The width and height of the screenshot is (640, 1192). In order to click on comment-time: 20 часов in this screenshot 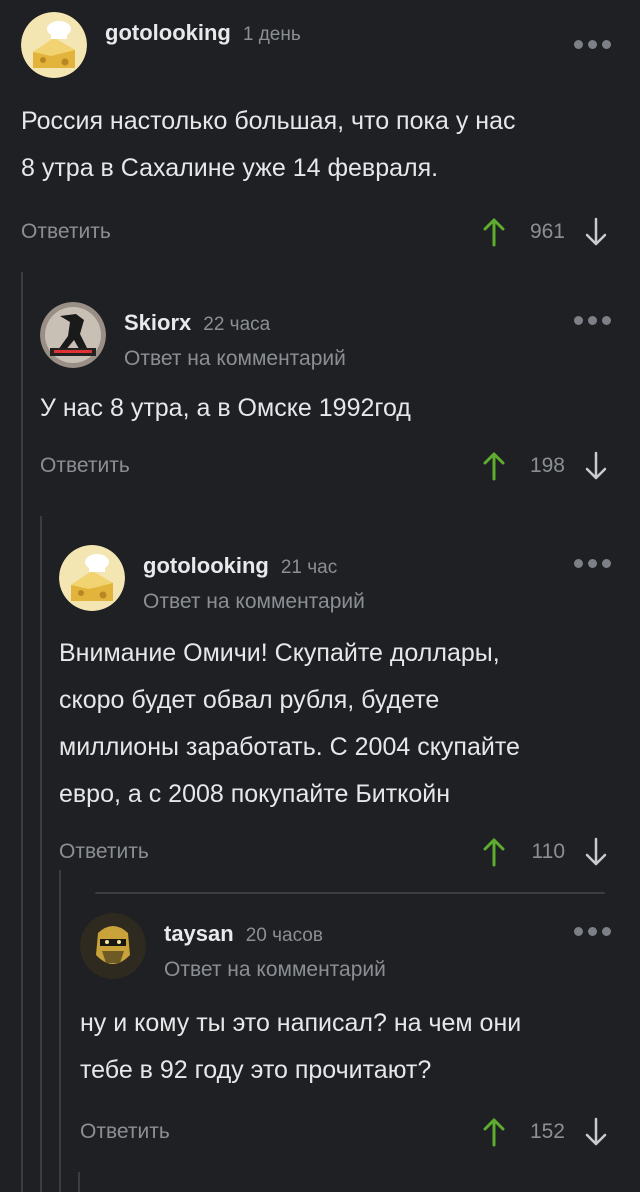, I will do `click(284, 935)`.